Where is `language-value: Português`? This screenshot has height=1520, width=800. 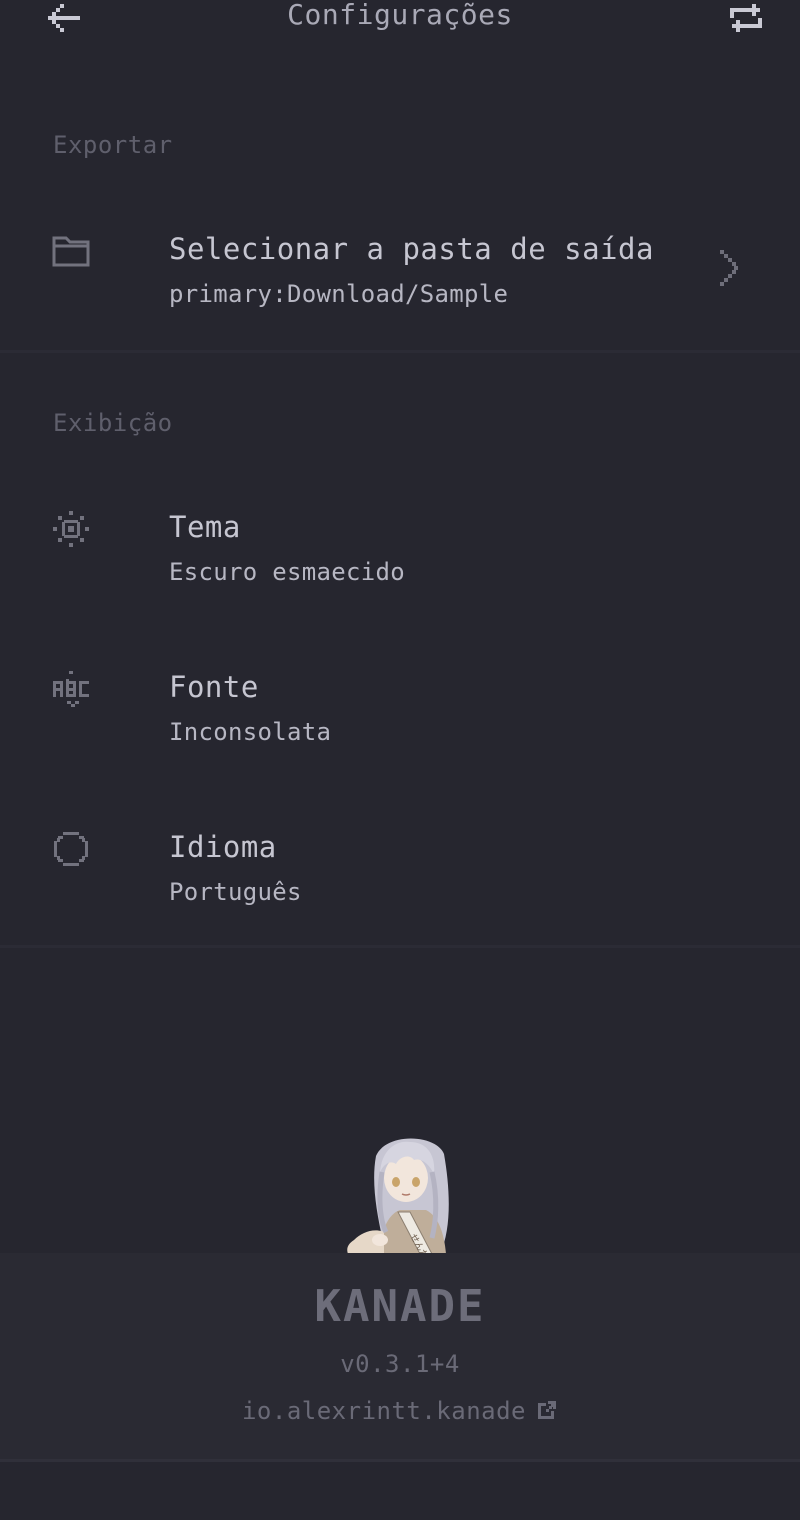
language-value: Português is located at coordinates (235, 892).